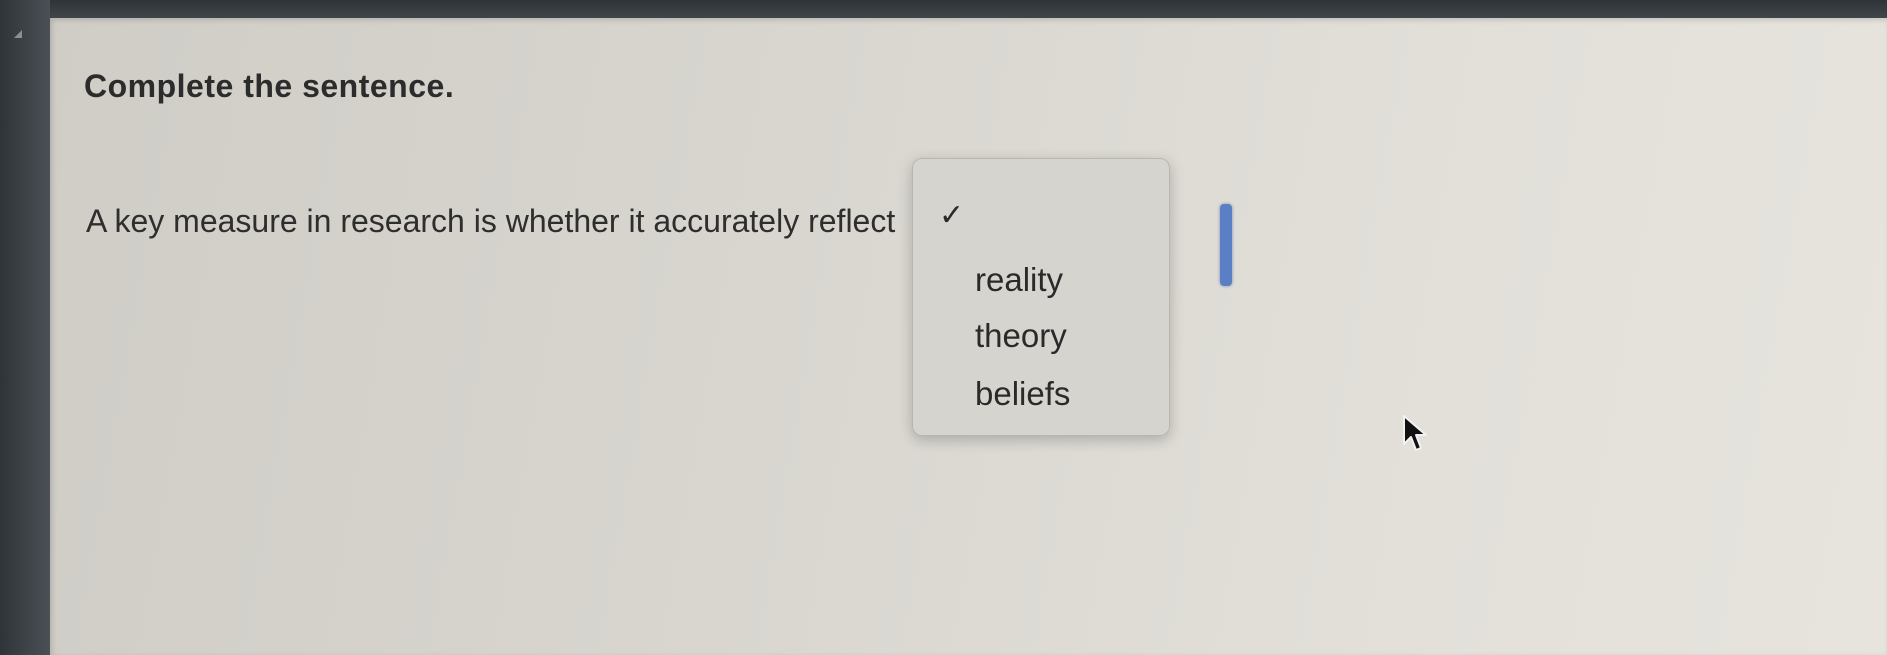  I want to click on dropdown-option-reality: reality, so click(1041, 280).